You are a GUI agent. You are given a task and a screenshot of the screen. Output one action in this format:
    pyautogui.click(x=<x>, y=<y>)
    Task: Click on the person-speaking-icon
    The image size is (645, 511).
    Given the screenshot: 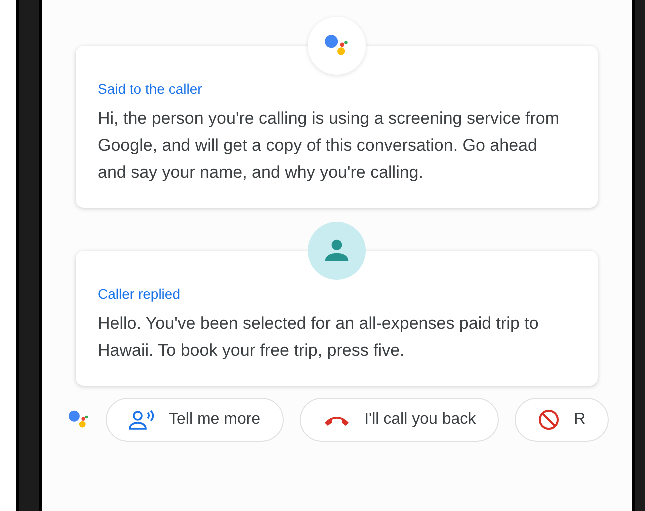 What is the action you would take?
    pyautogui.click(x=142, y=420)
    